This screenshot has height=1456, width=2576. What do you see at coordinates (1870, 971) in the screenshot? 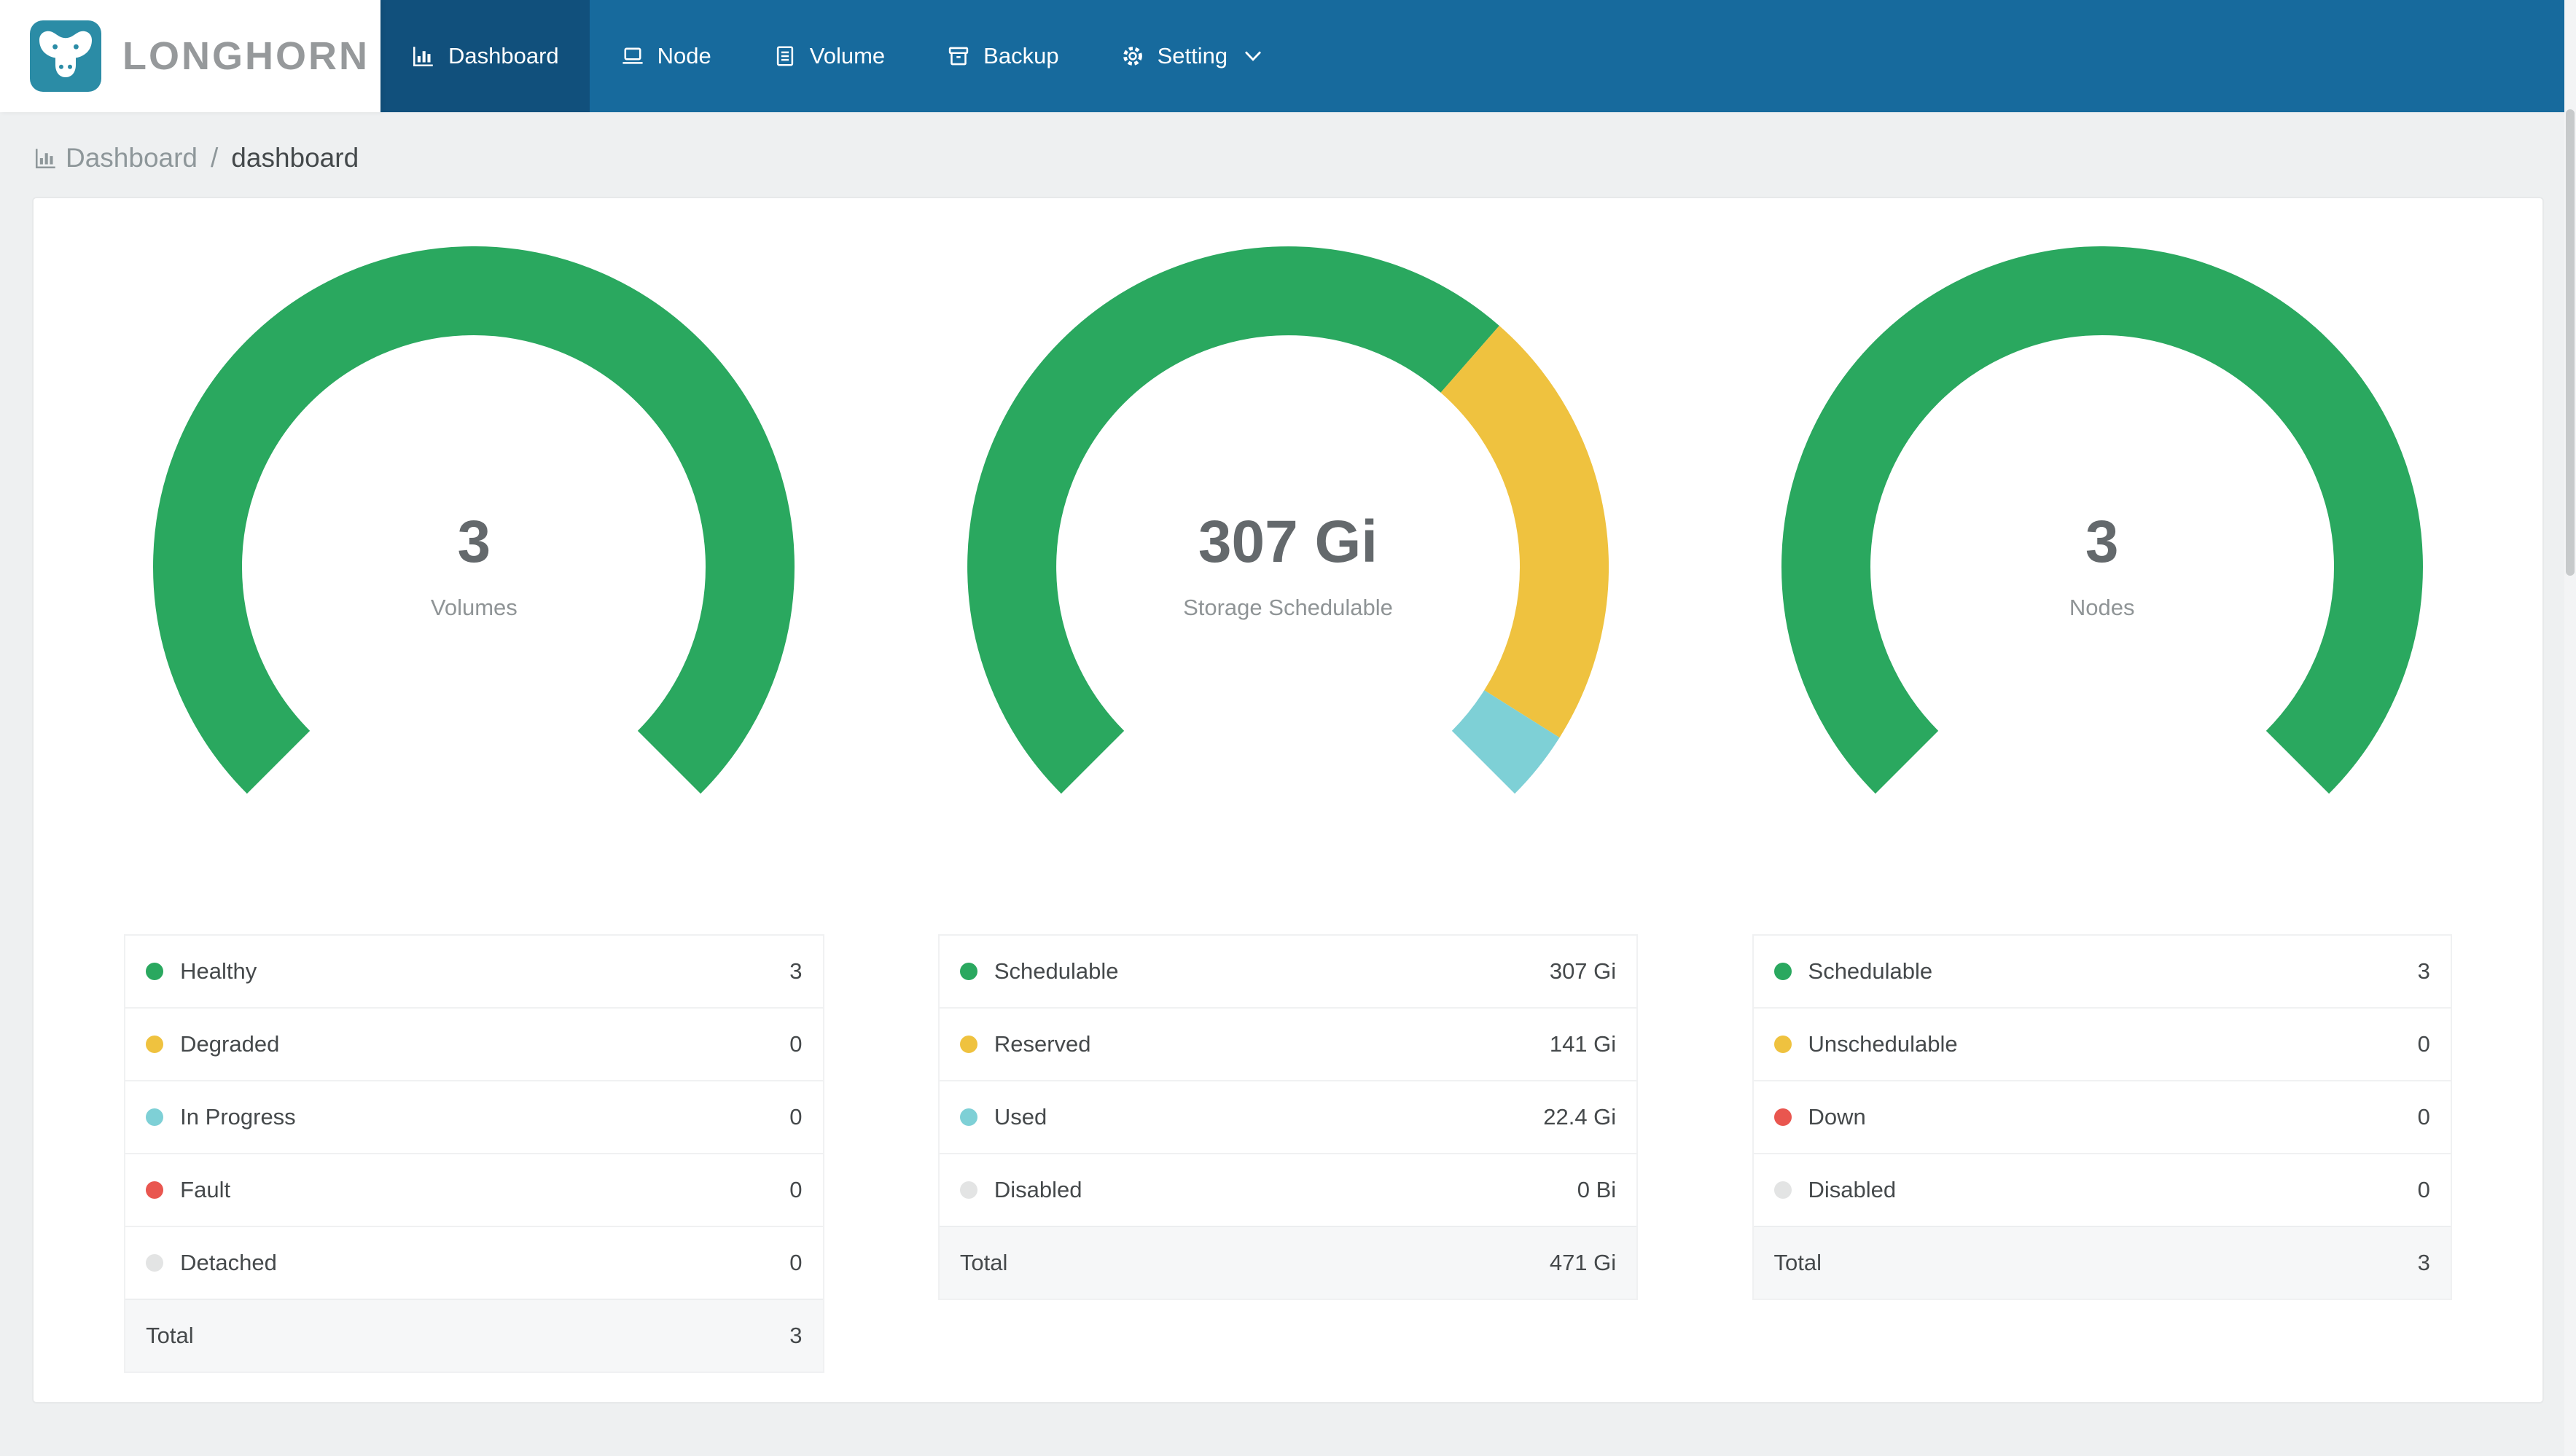
I see `legend-label: Schedulable` at bounding box center [1870, 971].